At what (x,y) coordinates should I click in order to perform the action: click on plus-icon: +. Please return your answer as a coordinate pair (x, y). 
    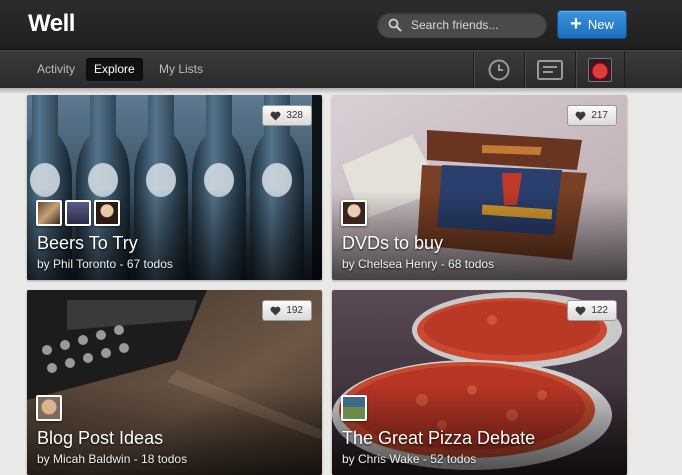
    Looking at the image, I should click on (576, 23).